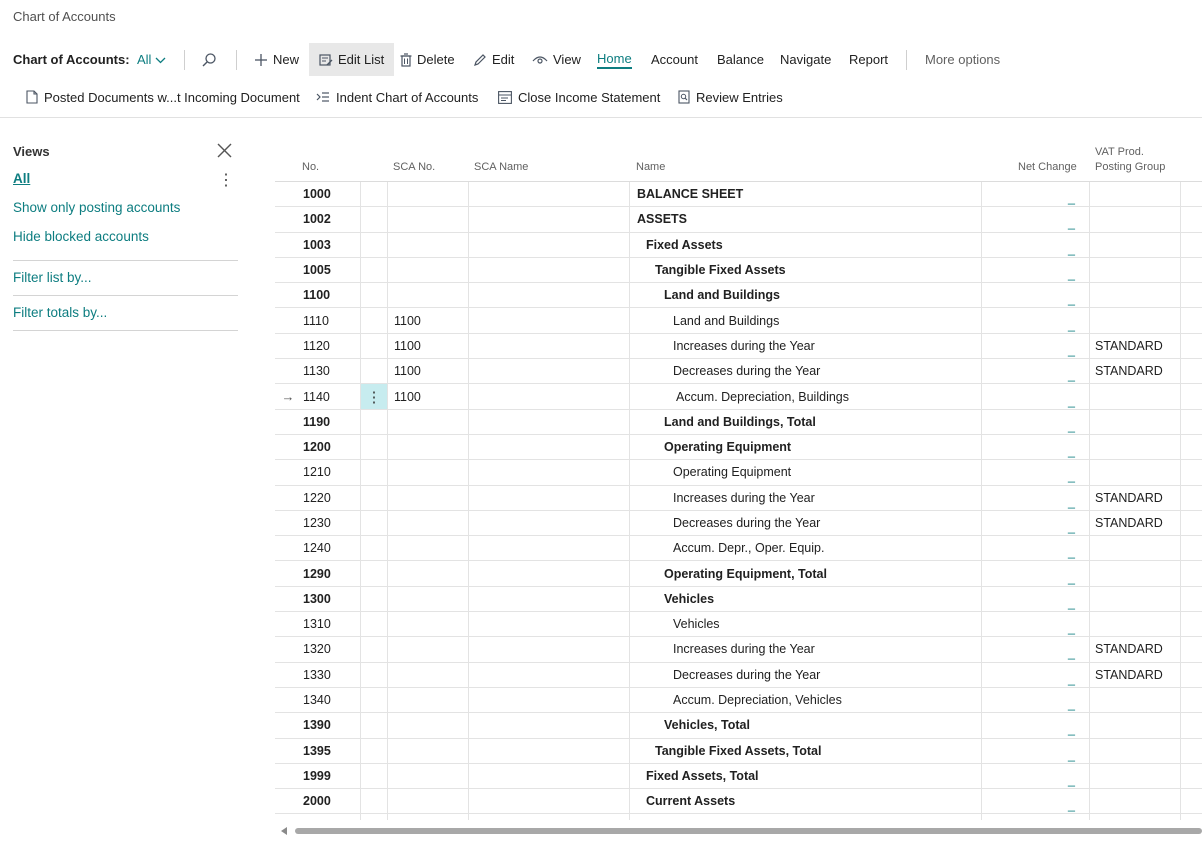 The image size is (1202, 841). I want to click on table-row: 2000 Current Assets _, so click(738, 802).